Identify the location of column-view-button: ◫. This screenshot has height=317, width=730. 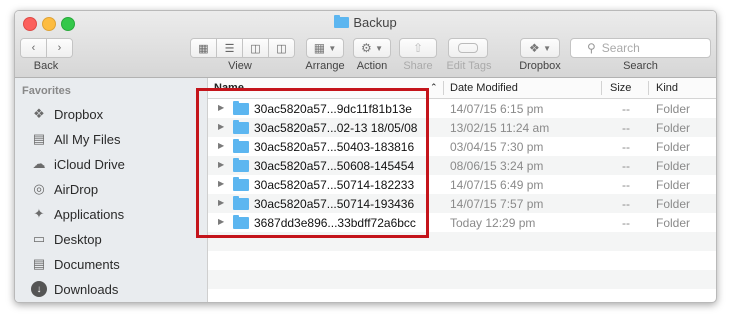
(256, 48).